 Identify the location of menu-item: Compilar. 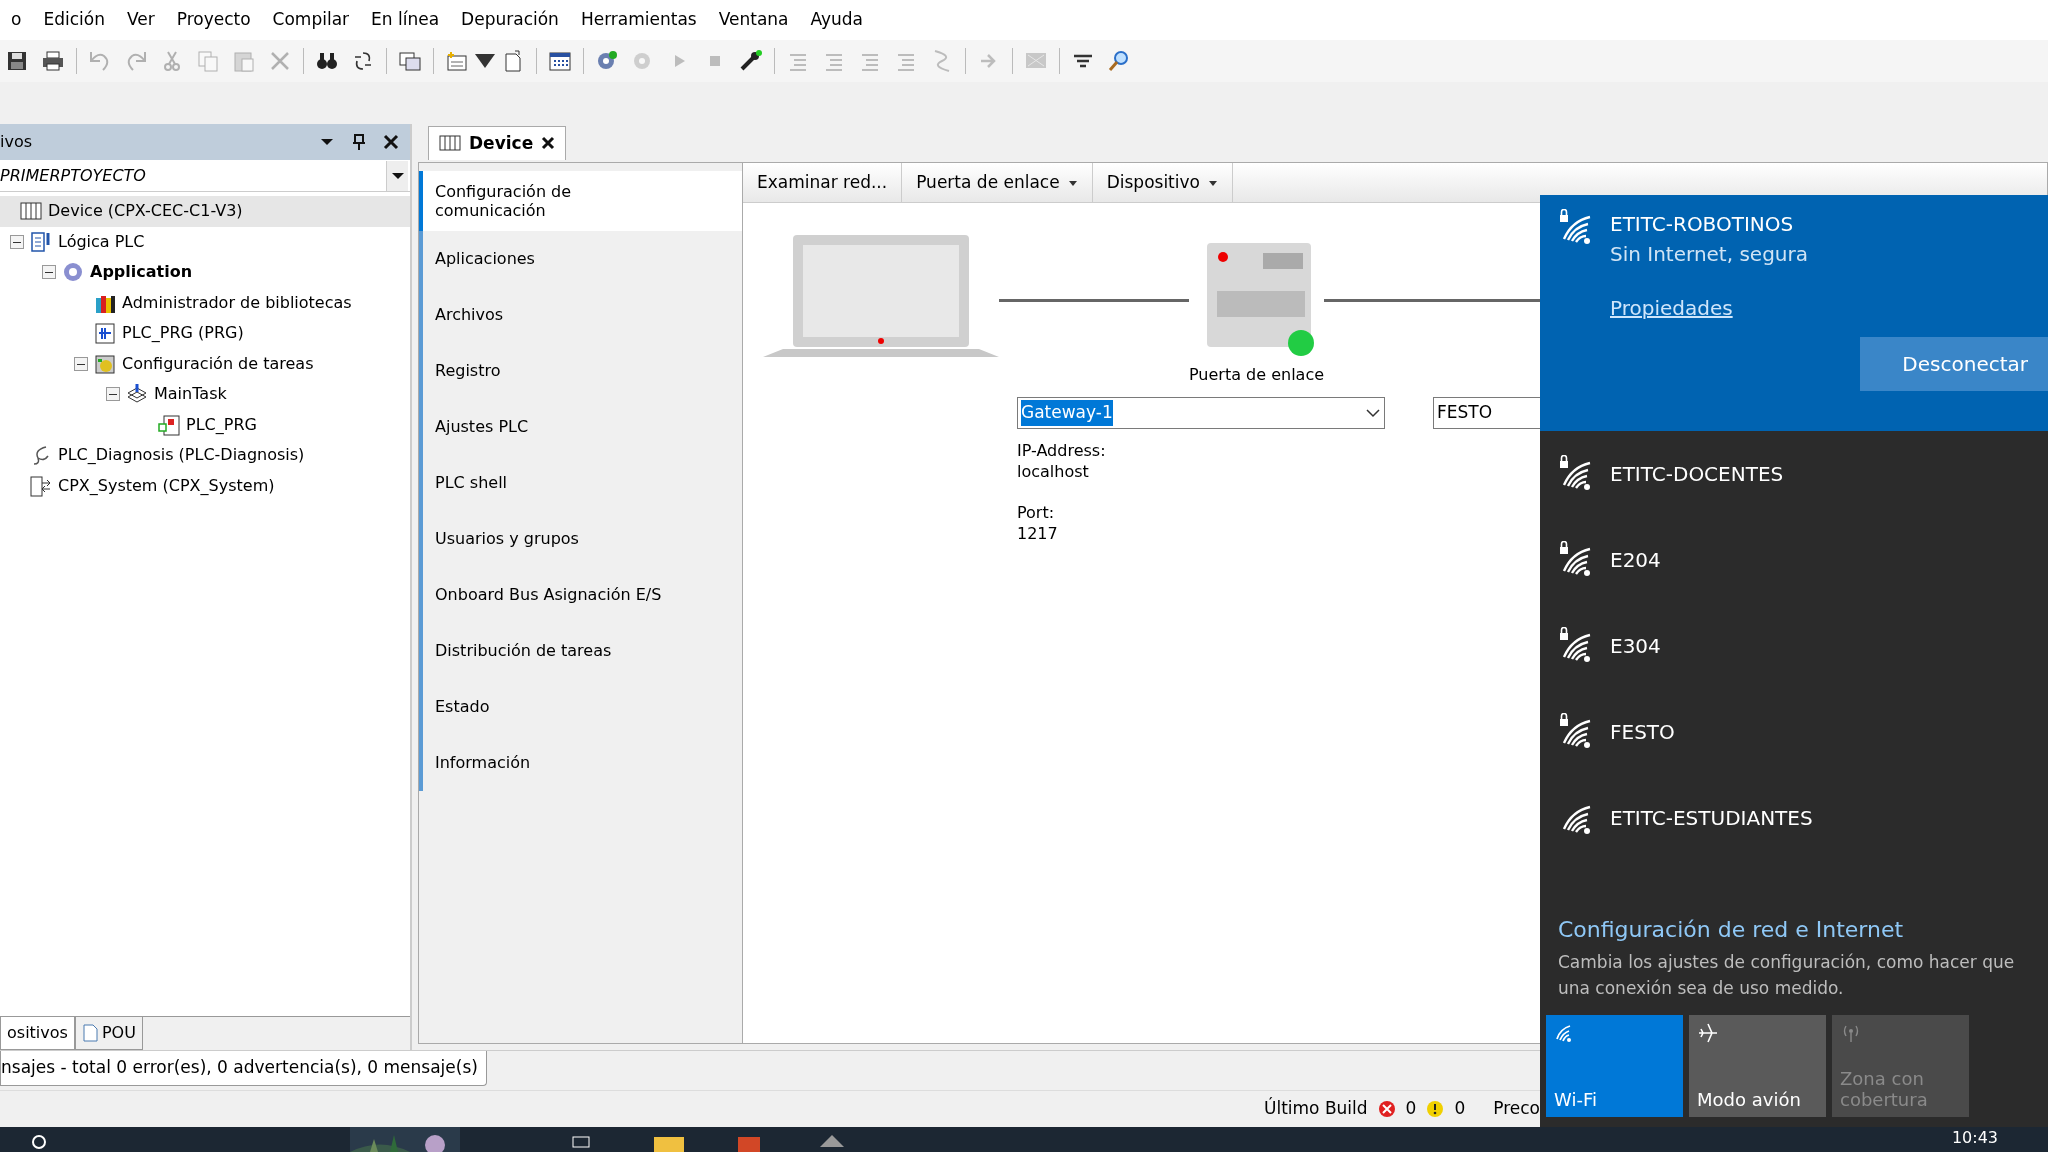
(311, 20).